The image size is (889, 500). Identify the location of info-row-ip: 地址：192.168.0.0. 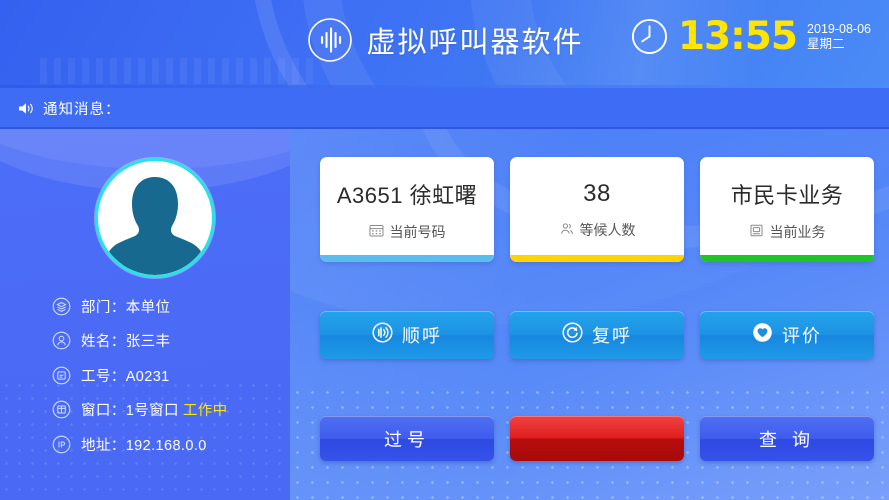
(140, 444).